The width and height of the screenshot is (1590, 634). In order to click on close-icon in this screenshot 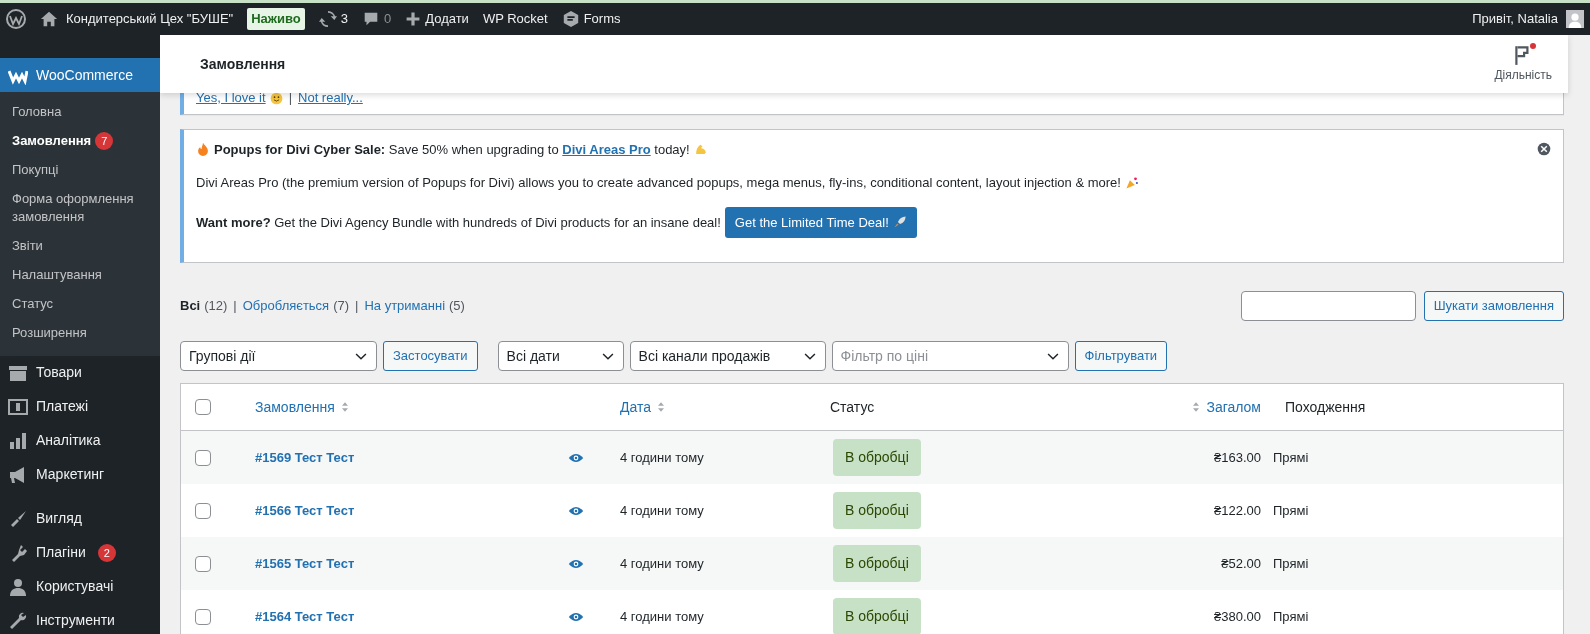, I will do `click(1544, 148)`.